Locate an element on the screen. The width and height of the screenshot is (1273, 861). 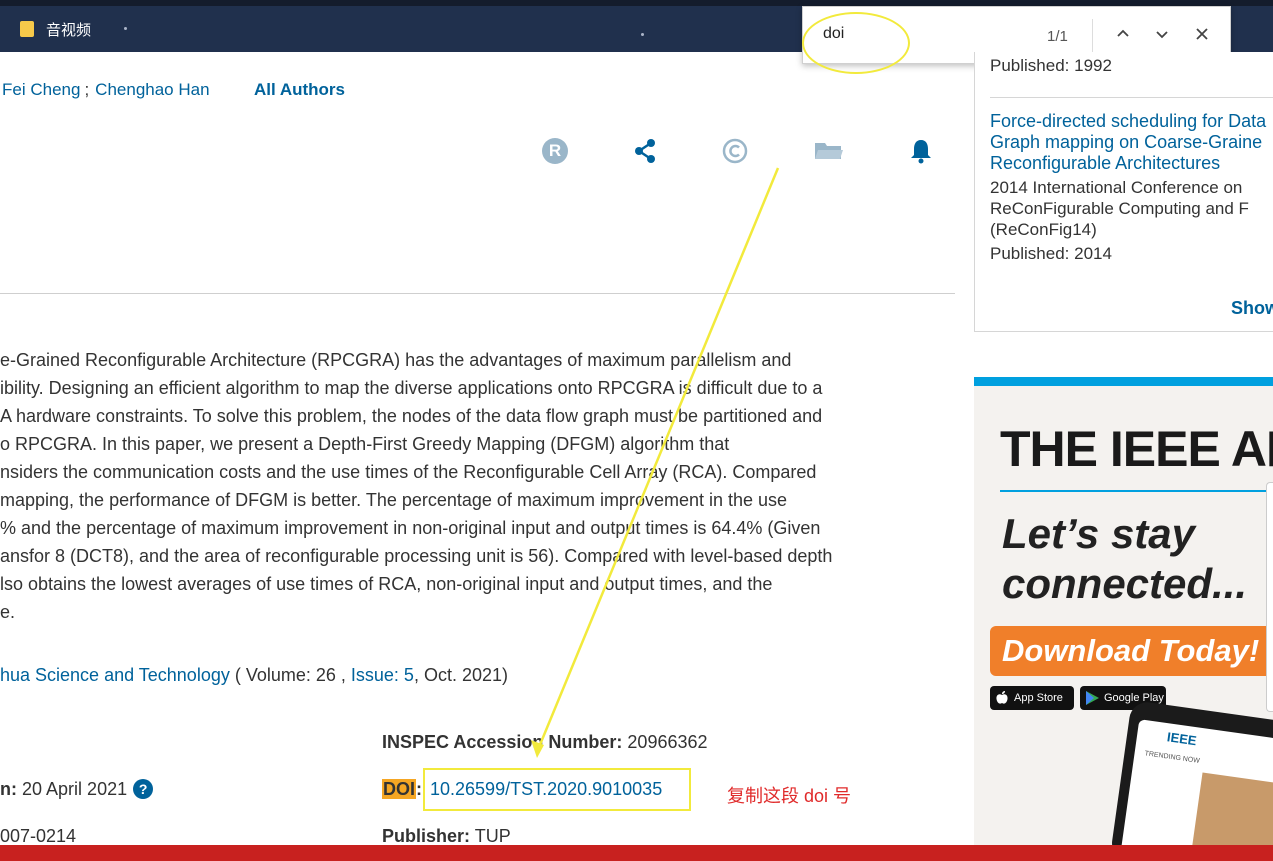
ad-divider is located at coordinates (1136, 491).